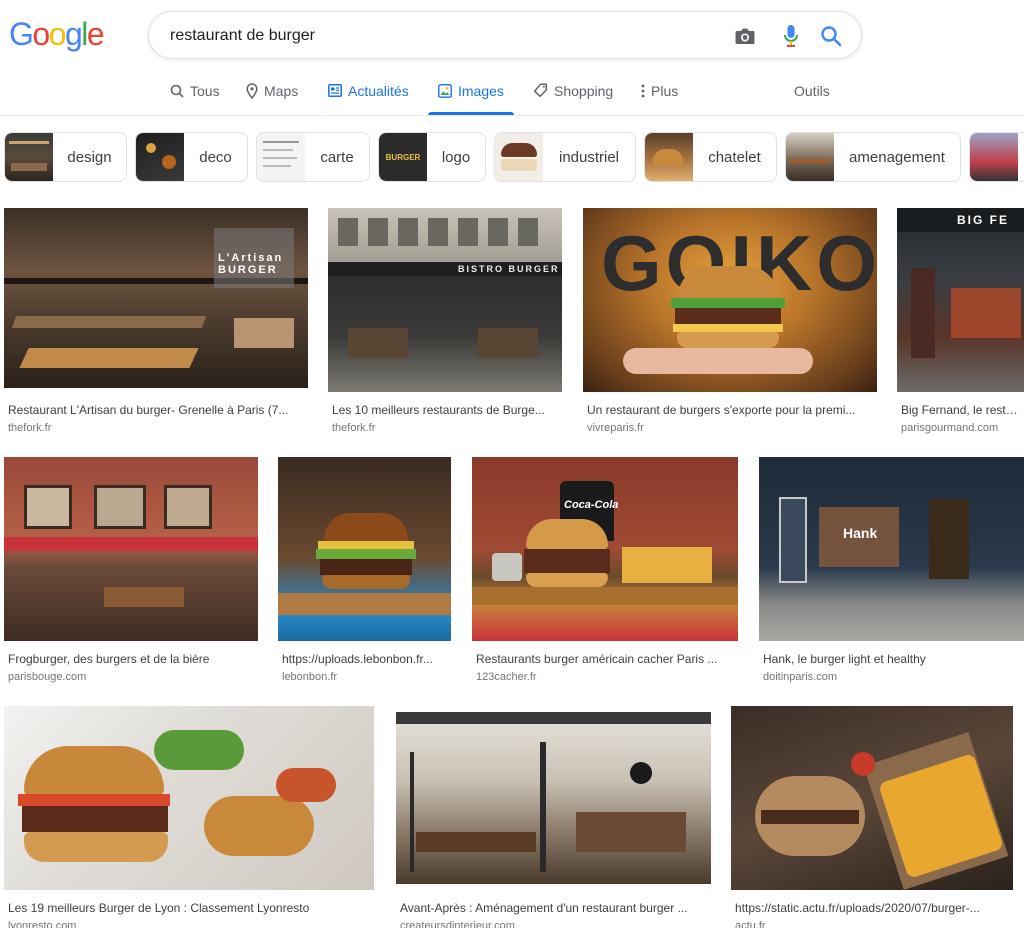  I want to click on result-source: parisbouge.com, so click(47, 677).